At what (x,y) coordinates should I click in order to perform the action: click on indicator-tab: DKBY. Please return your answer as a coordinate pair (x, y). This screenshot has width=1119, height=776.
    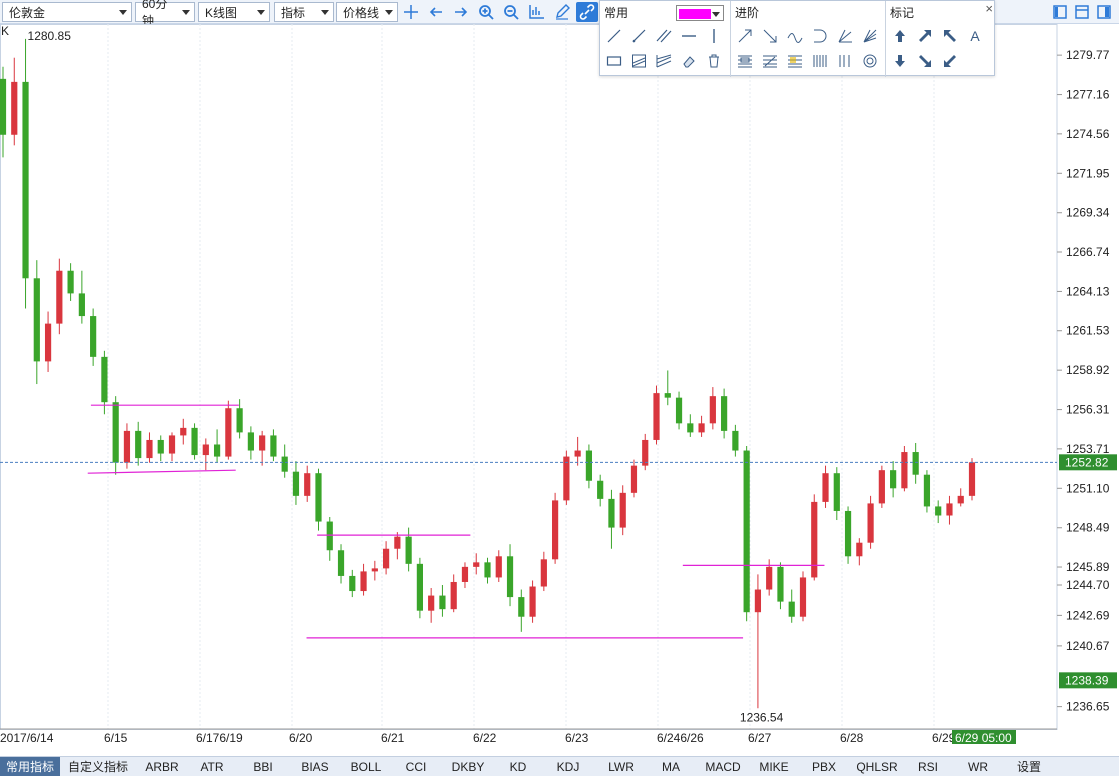
    Looking at the image, I should click on (468, 766).